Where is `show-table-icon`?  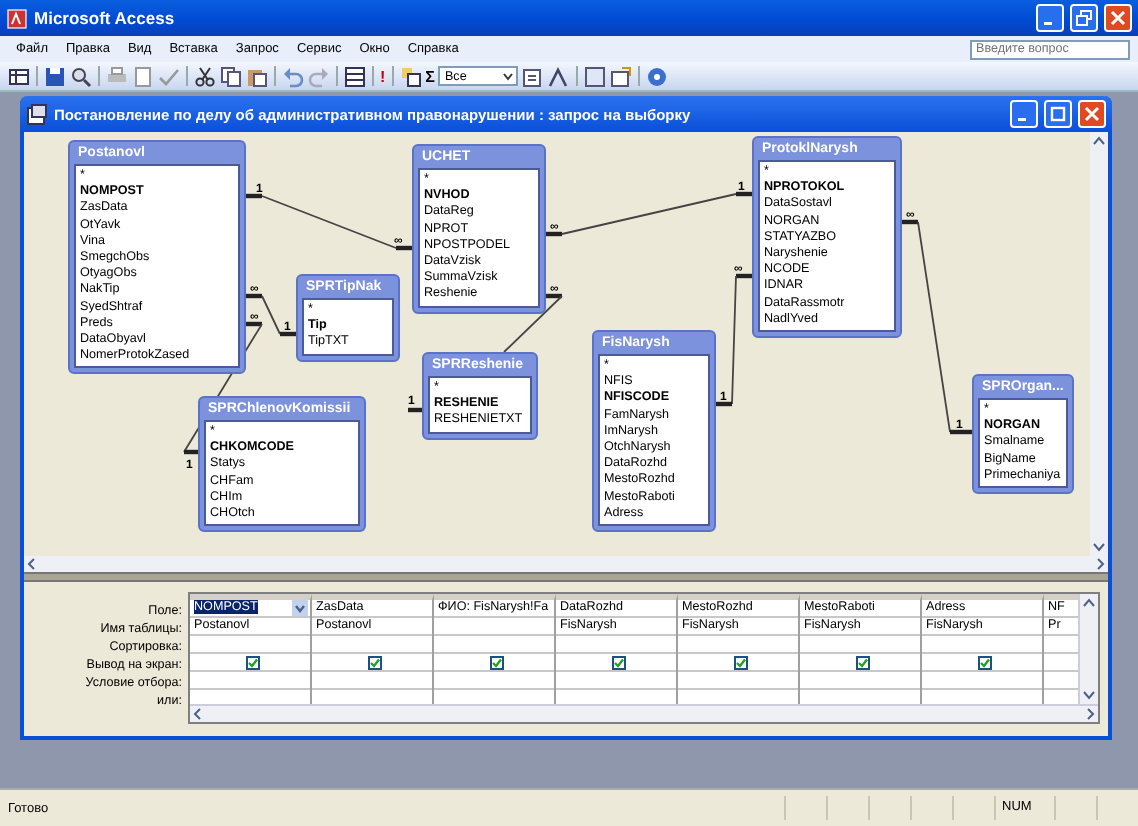 show-table-icon is located at coordinates (410, 76).